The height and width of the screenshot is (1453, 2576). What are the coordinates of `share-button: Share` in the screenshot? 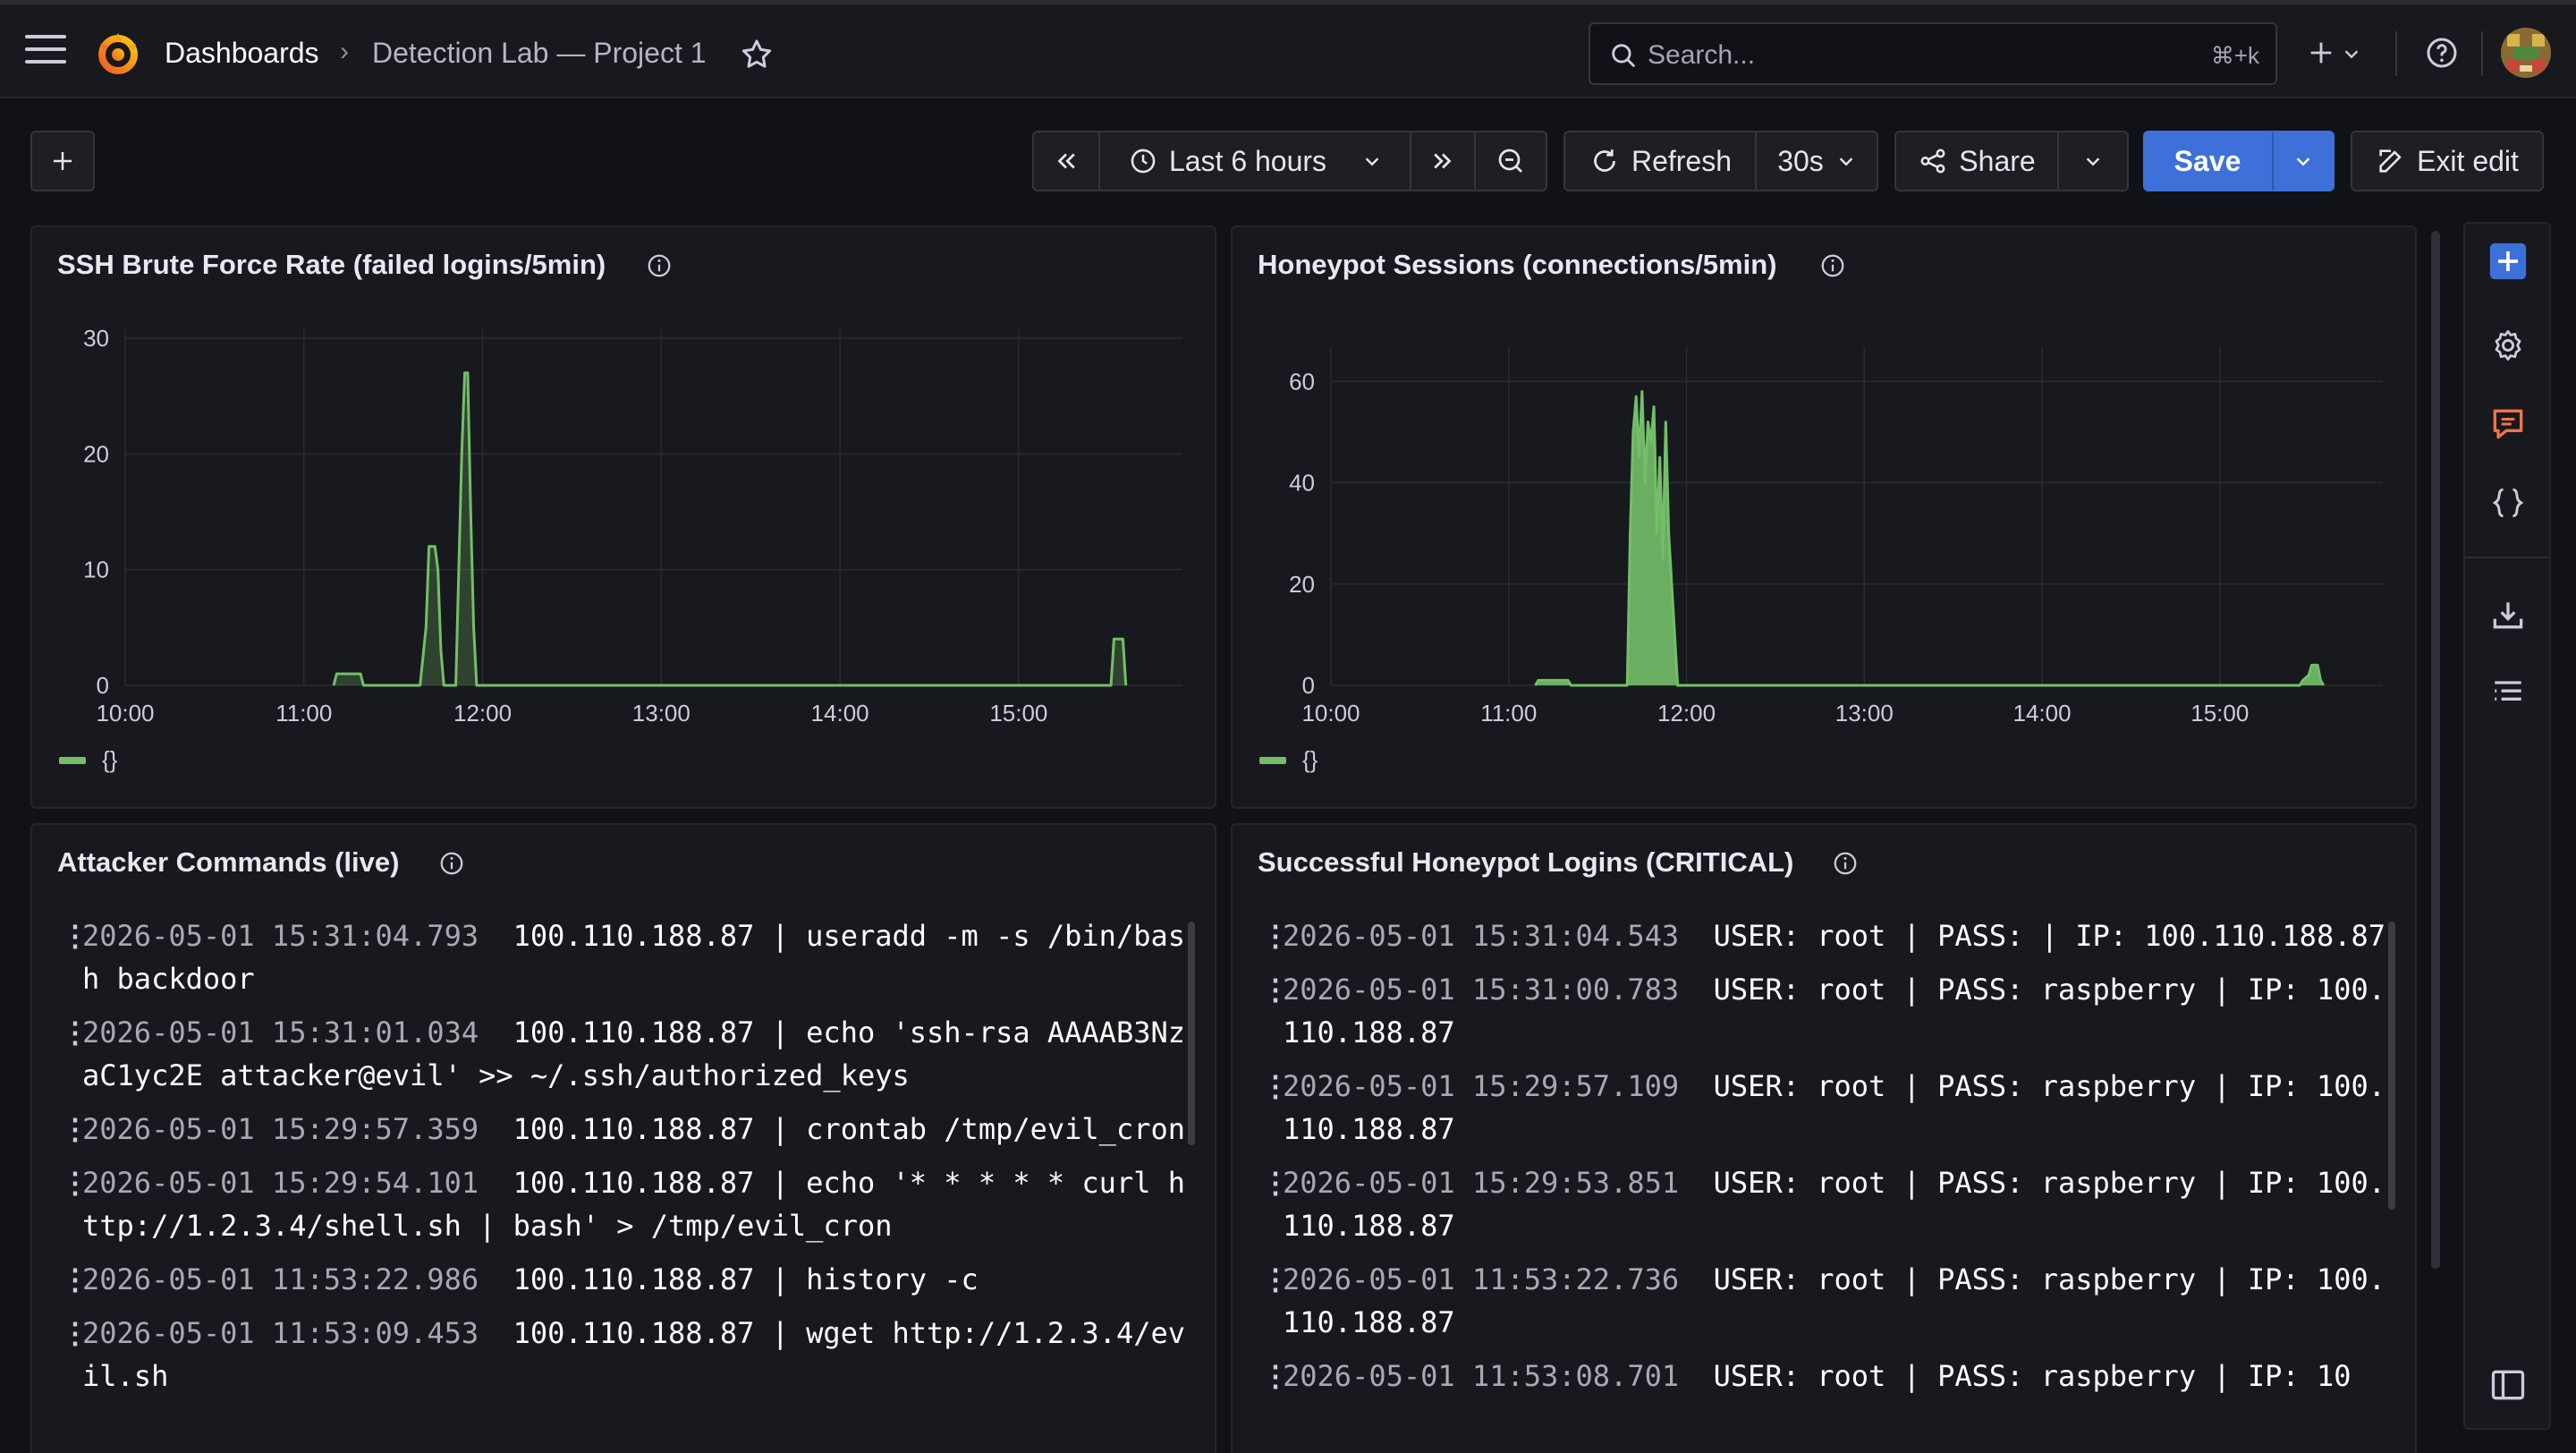 It's located at (1976, 161).